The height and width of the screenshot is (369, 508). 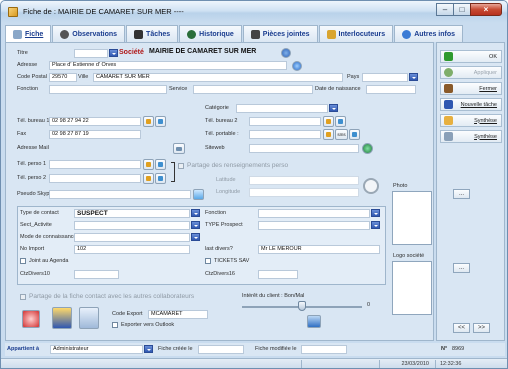 What do you see at coordinates (224, 225) in the screenshot?
I see `type-prospect-label: TYPE Prospect` at bounding box center [224, 225].